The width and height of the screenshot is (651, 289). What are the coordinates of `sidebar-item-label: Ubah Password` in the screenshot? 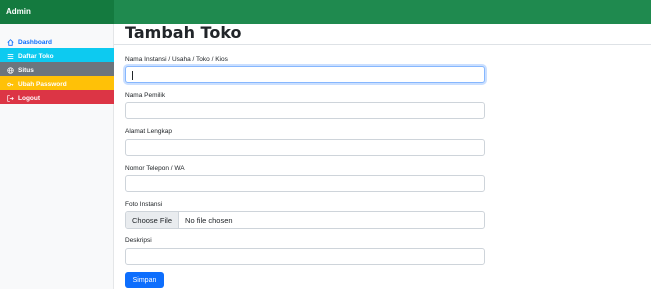 It's located at (42, 84).